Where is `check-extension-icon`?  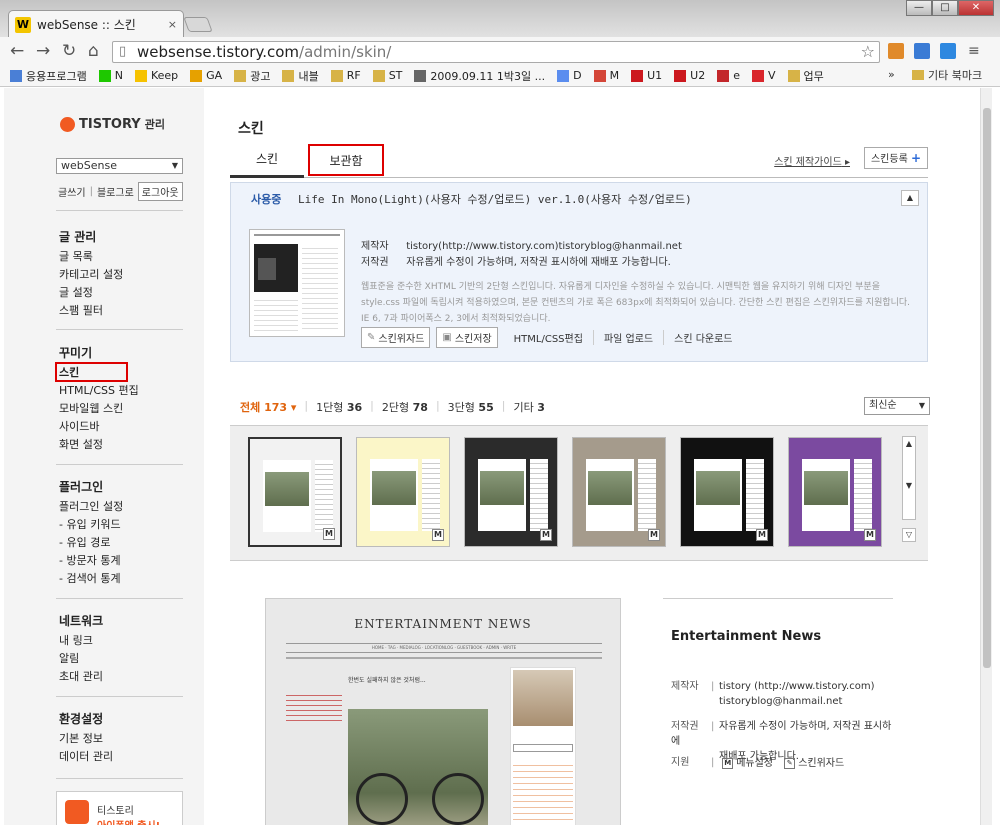
check-extension-icon is located at coordinates (948, 51).